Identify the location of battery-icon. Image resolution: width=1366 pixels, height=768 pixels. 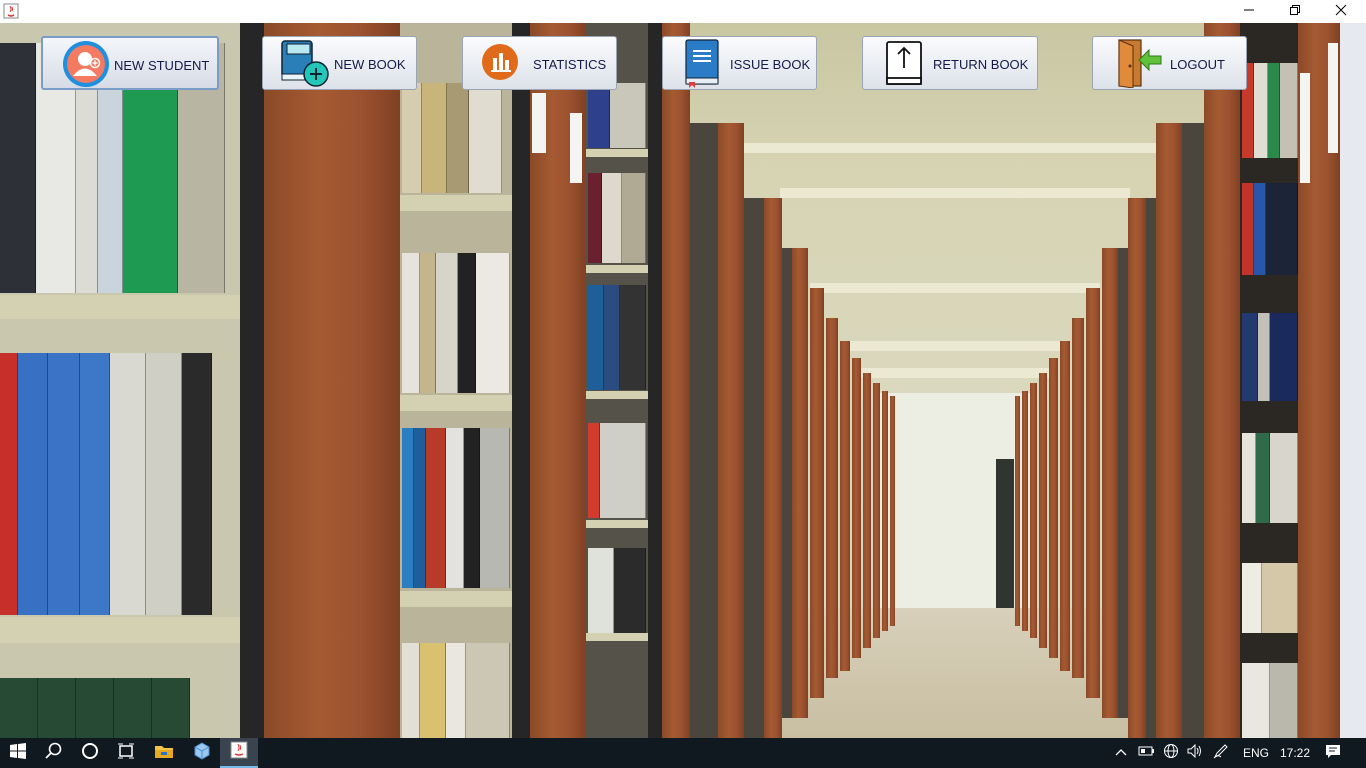
(1147, 753).